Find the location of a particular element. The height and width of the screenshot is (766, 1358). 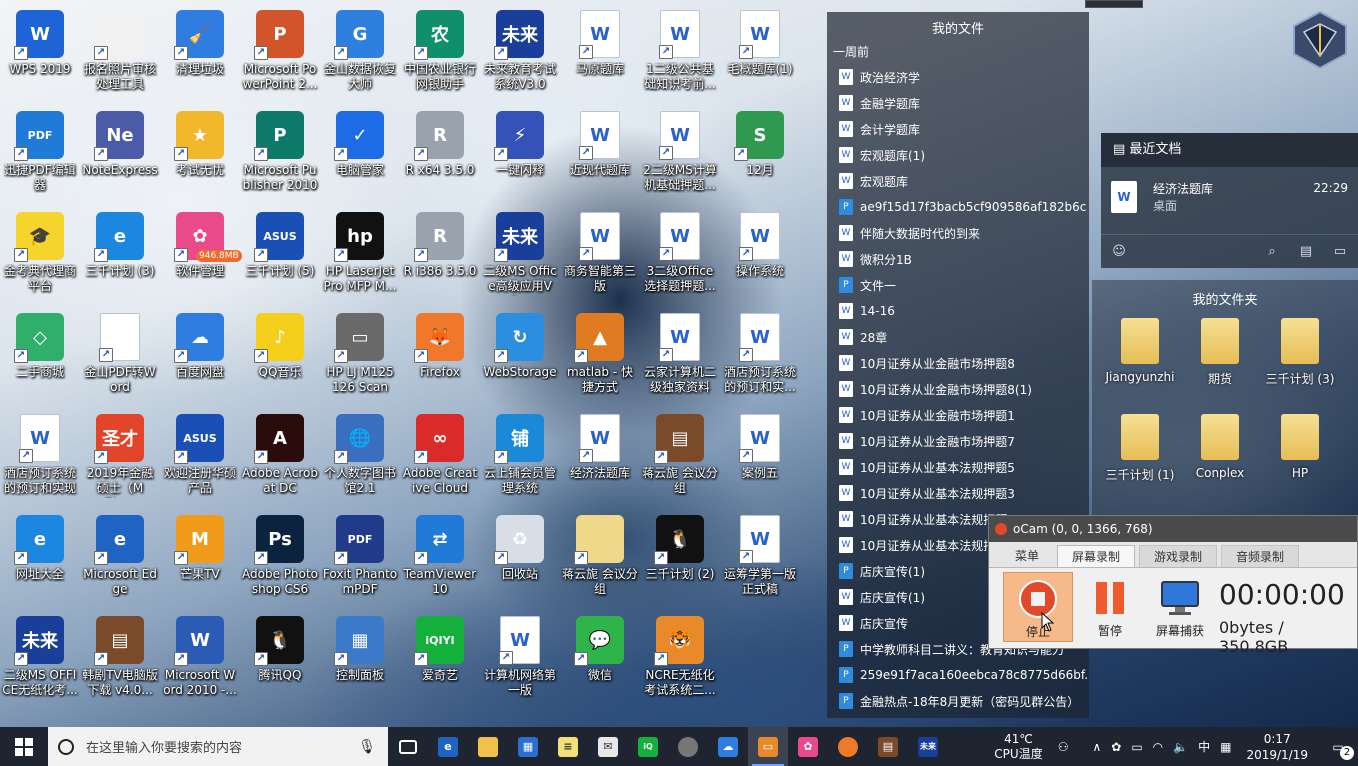

folder-item: 三千计划 (3) is located at coordinates (1300, 352).